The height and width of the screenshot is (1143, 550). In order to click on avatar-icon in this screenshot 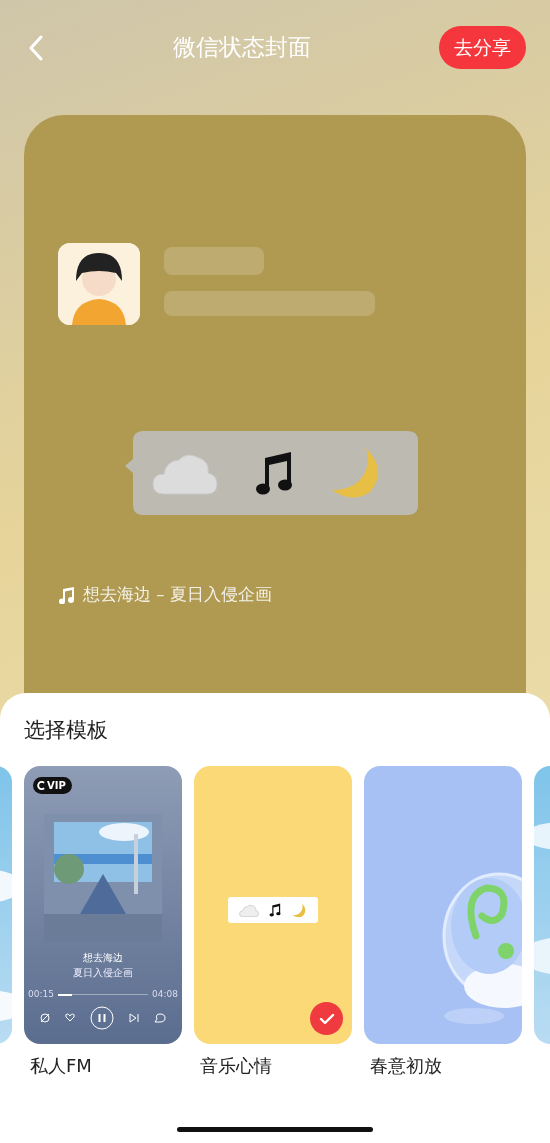, I will do `click(99, 284)`.